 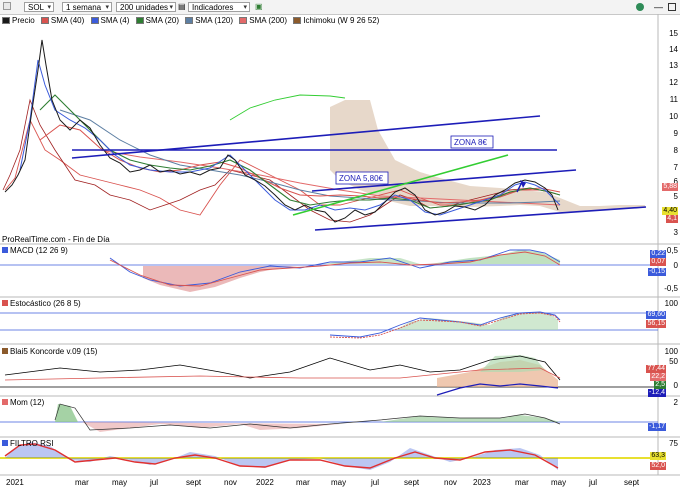 I want to click on macd-scale: 0, so click(x=675, y=265).